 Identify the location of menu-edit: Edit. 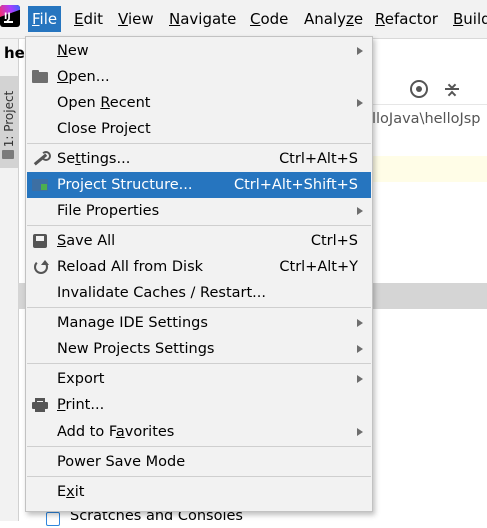
(88, 19).